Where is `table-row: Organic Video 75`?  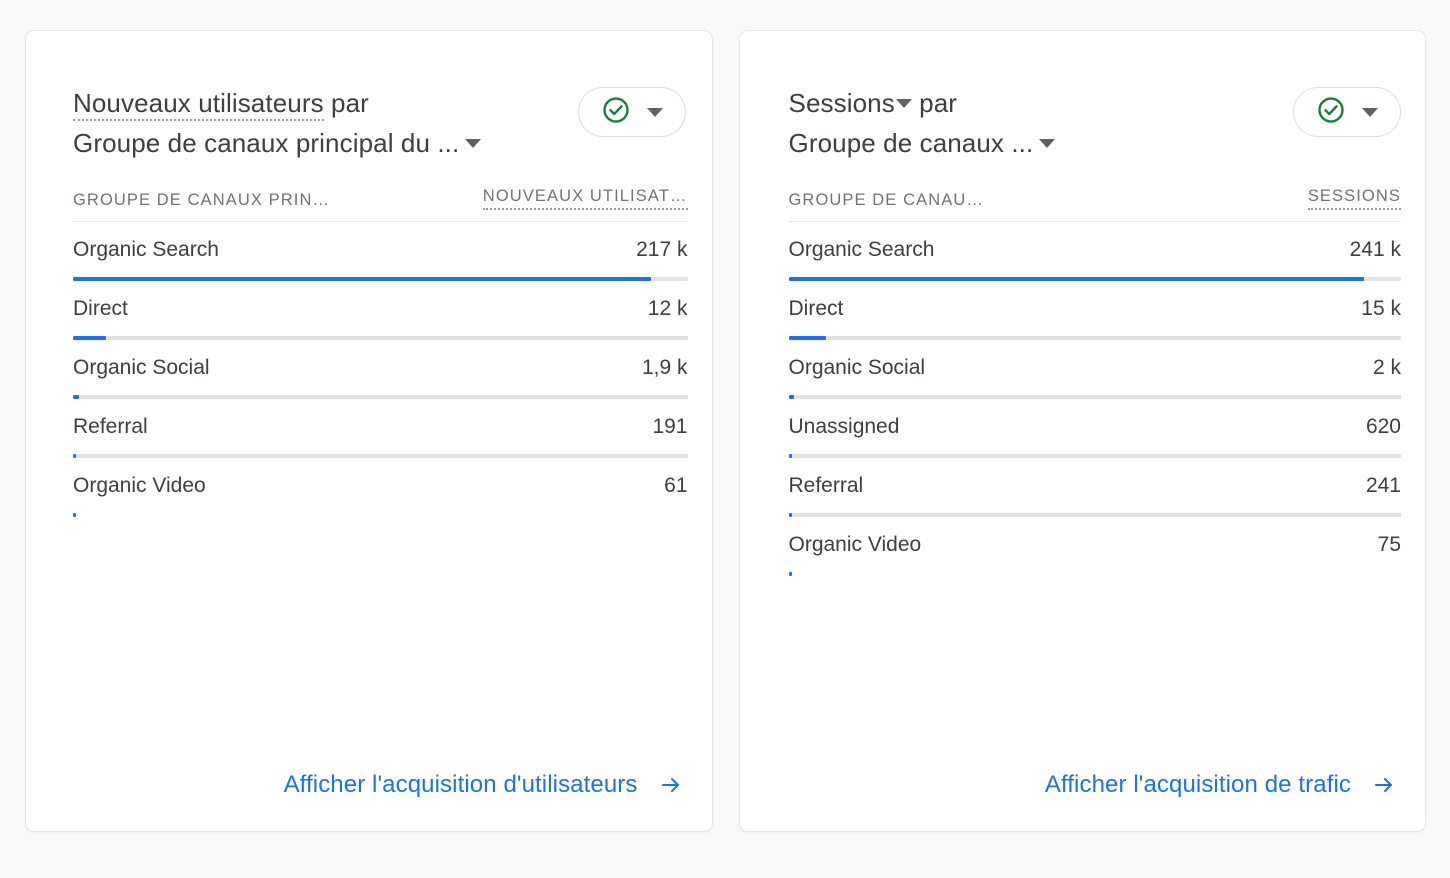
table-row: Organic Video 75 is located at coordinates (1095, 546).